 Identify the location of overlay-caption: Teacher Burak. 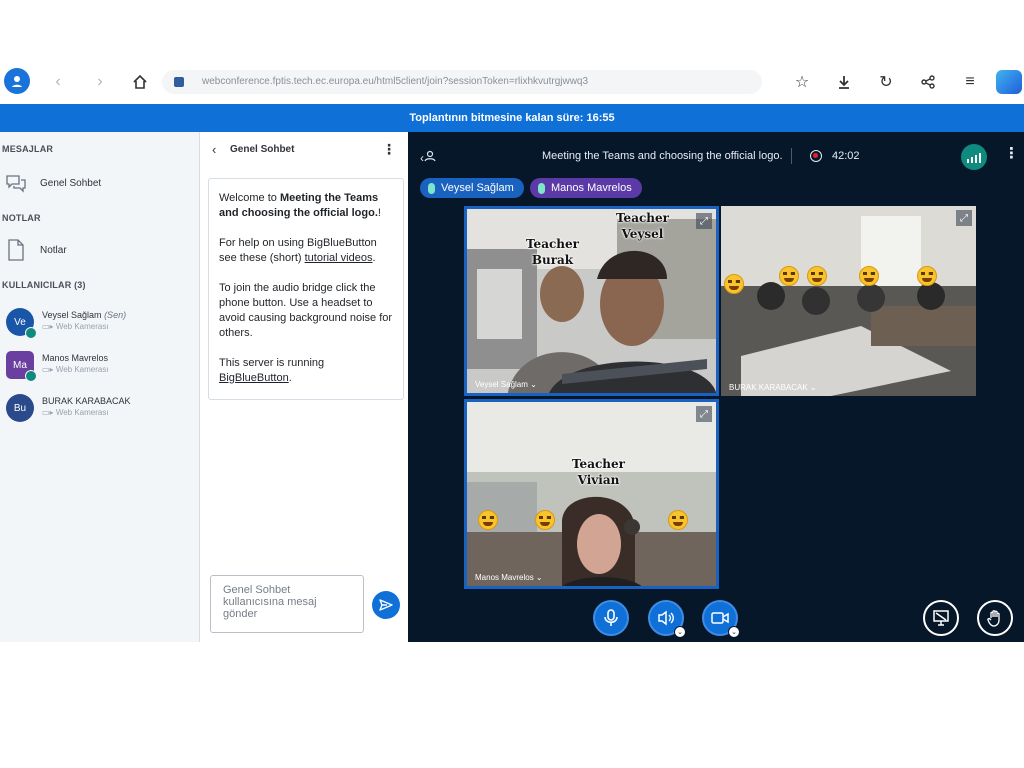
(552, 252).